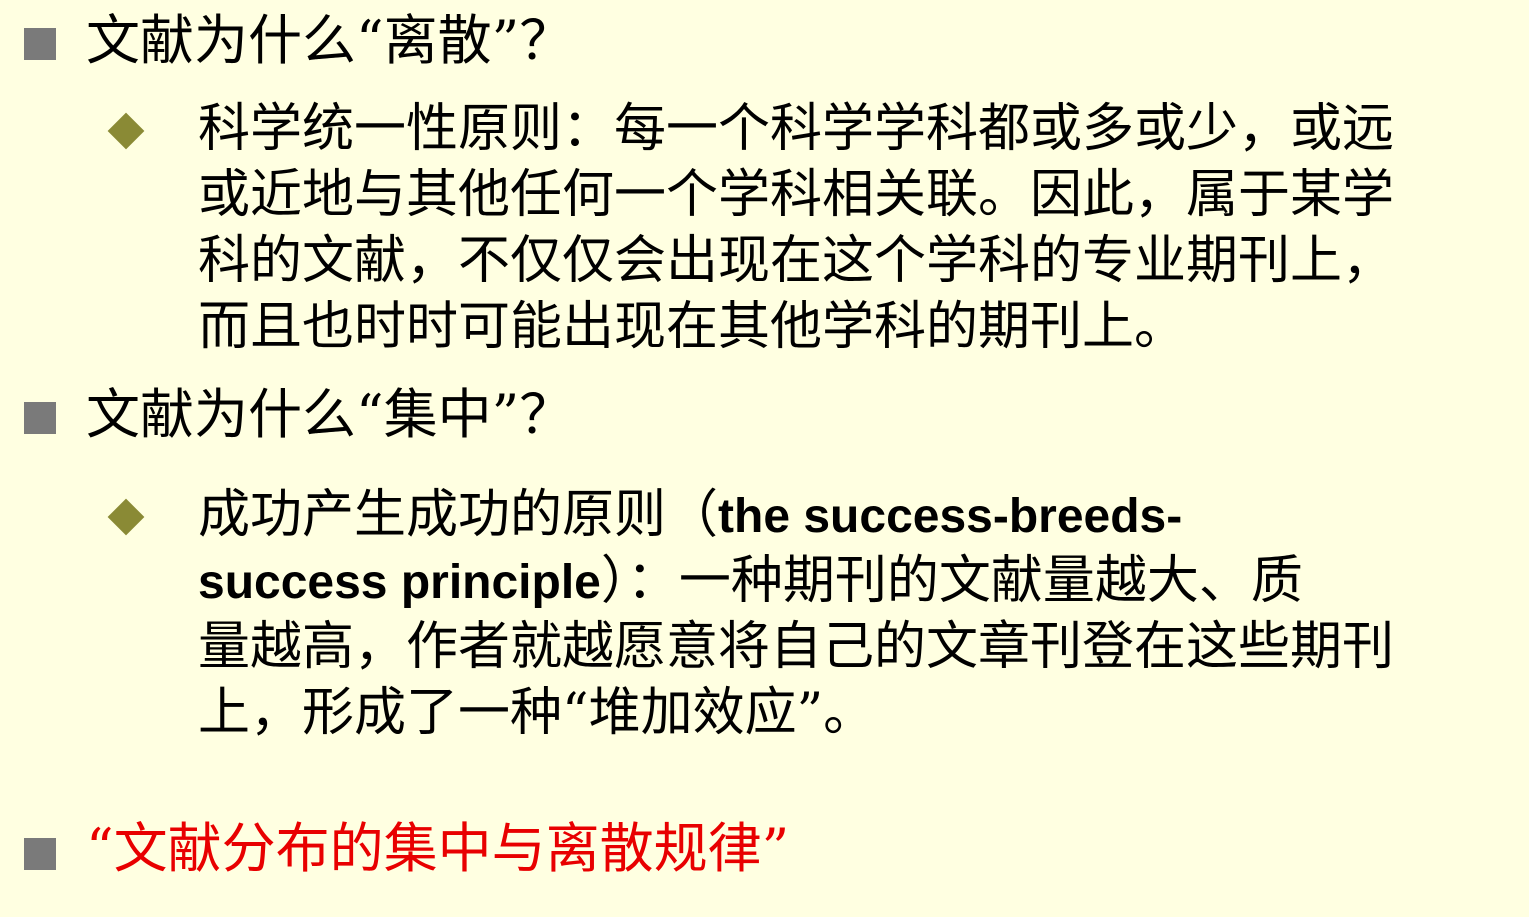 The image size is (1529, 917). I want to click on success-principle-line-2-en: success principle, so click(399, 582).